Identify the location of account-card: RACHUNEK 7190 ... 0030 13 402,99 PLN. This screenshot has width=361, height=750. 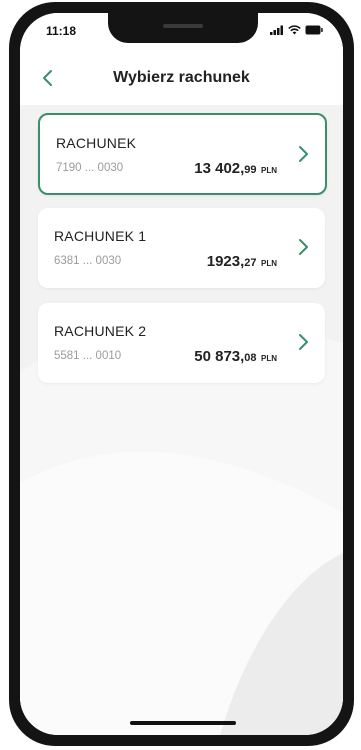
(182, 154).